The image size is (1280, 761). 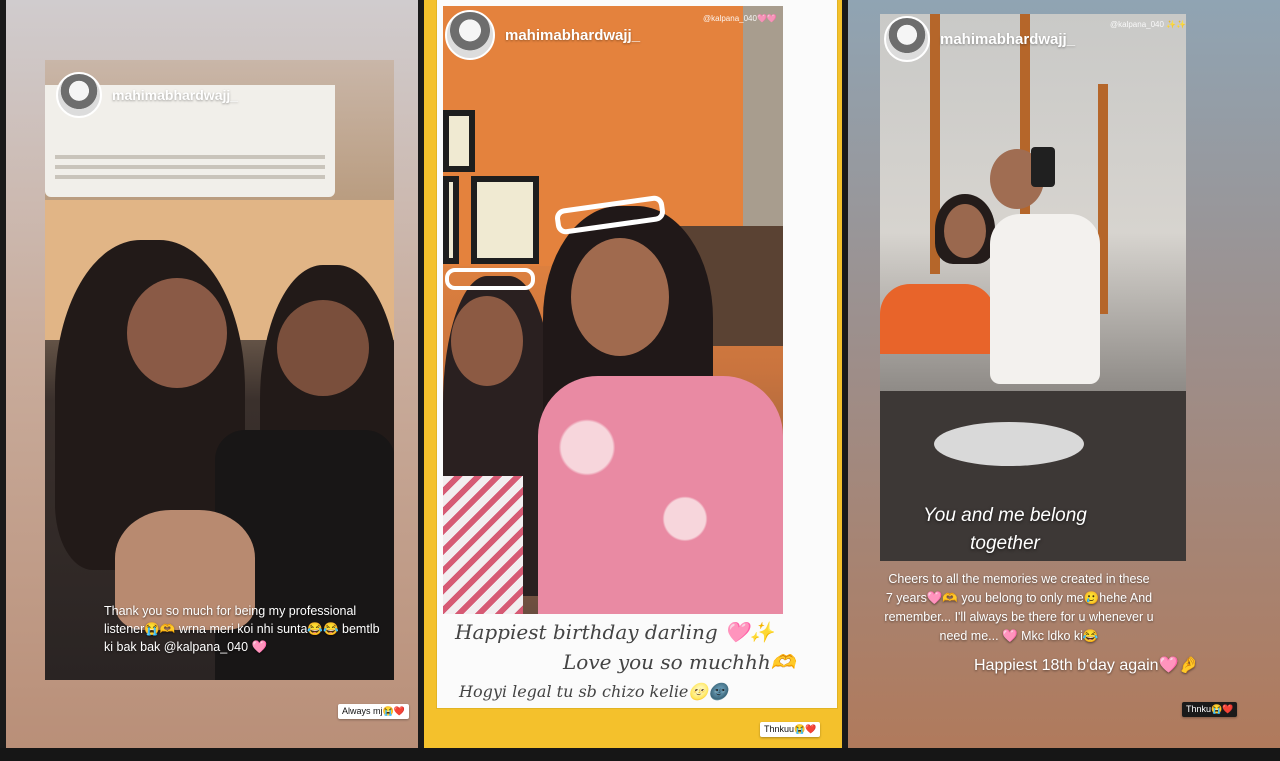 I want to click on caption-highlight: Happiest 18th b'day again🩷🤌, so click(x=1086, y=665).